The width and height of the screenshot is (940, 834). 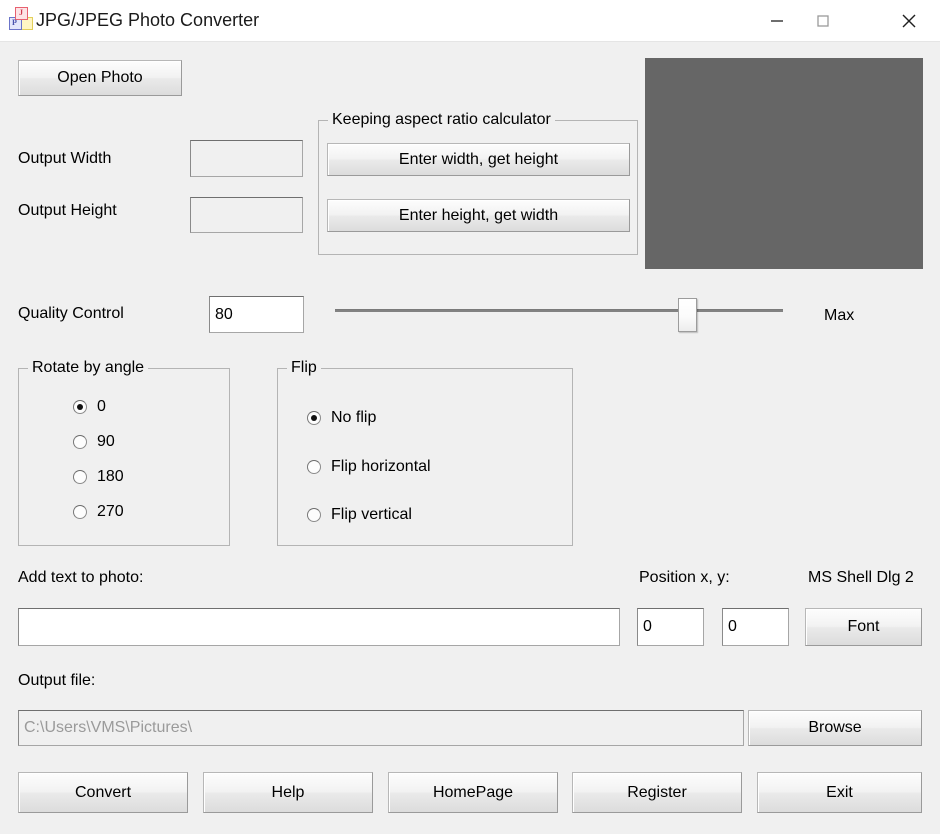 I want to click on rotate-option-90-label: 90, so click(x=106, y=441).